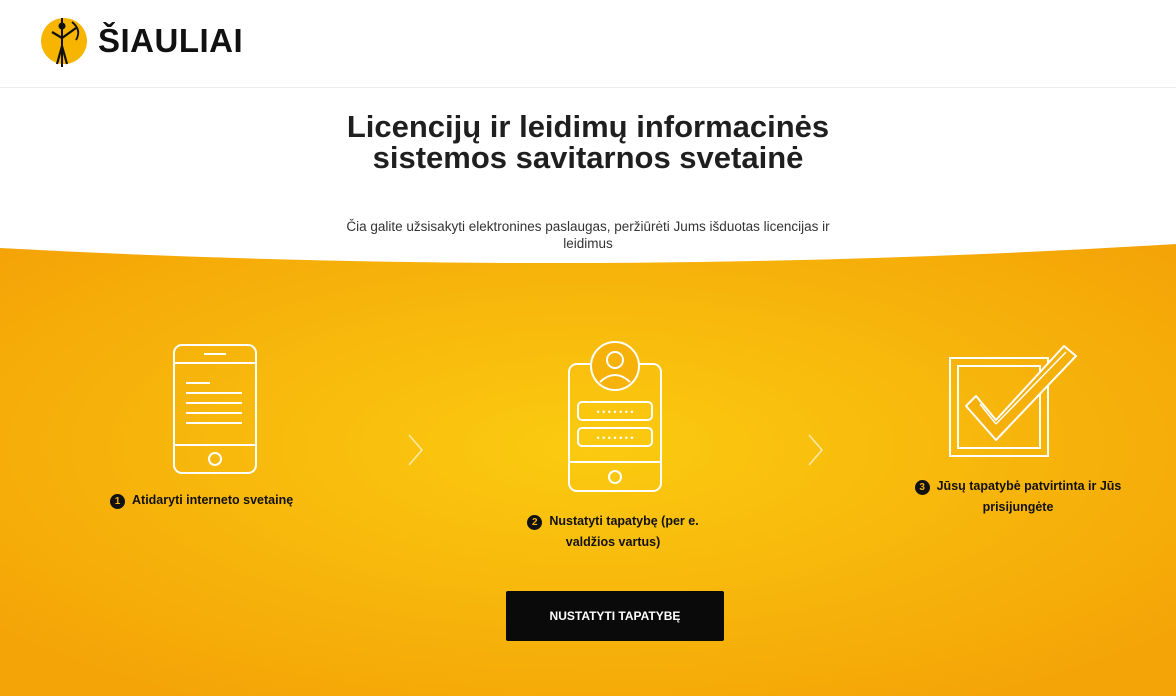 Image resolution: width=1176 pixels, height=696 pixels. I want to click on city-logo-icon, so click(64, 41).